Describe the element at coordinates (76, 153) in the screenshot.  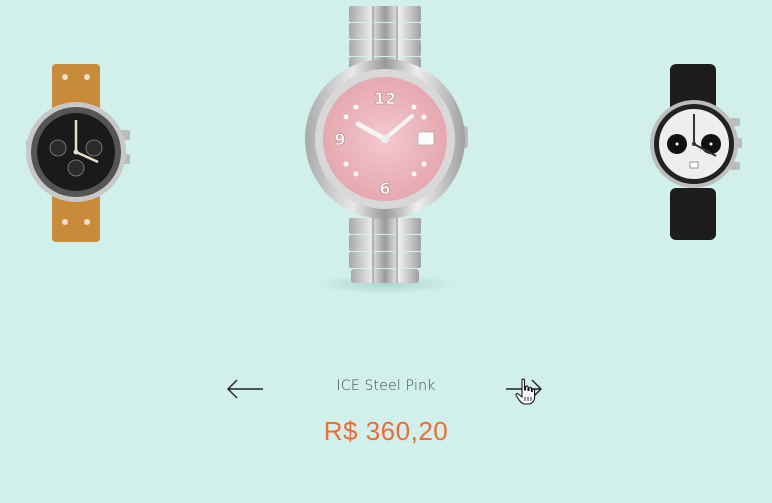
I see `watch-image-left` at that location.